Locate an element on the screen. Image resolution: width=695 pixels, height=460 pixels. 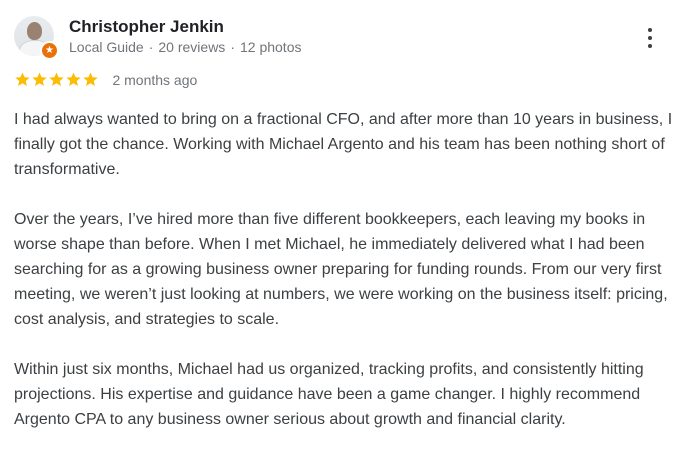
star-rating is located at coordinates (56, 80).